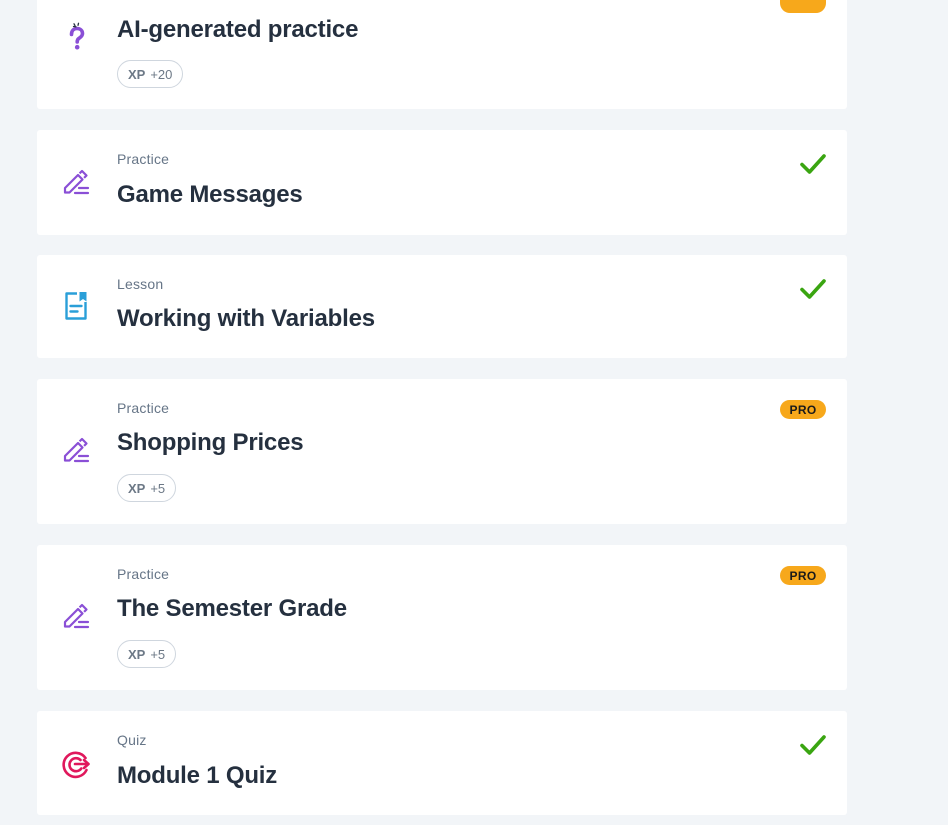 The width and height of the screenshot is (948, 825). What do you see at coordinates (132, 740) in the screenshot?
I see `item-type: Quiz` at bounding box center [132, 740].